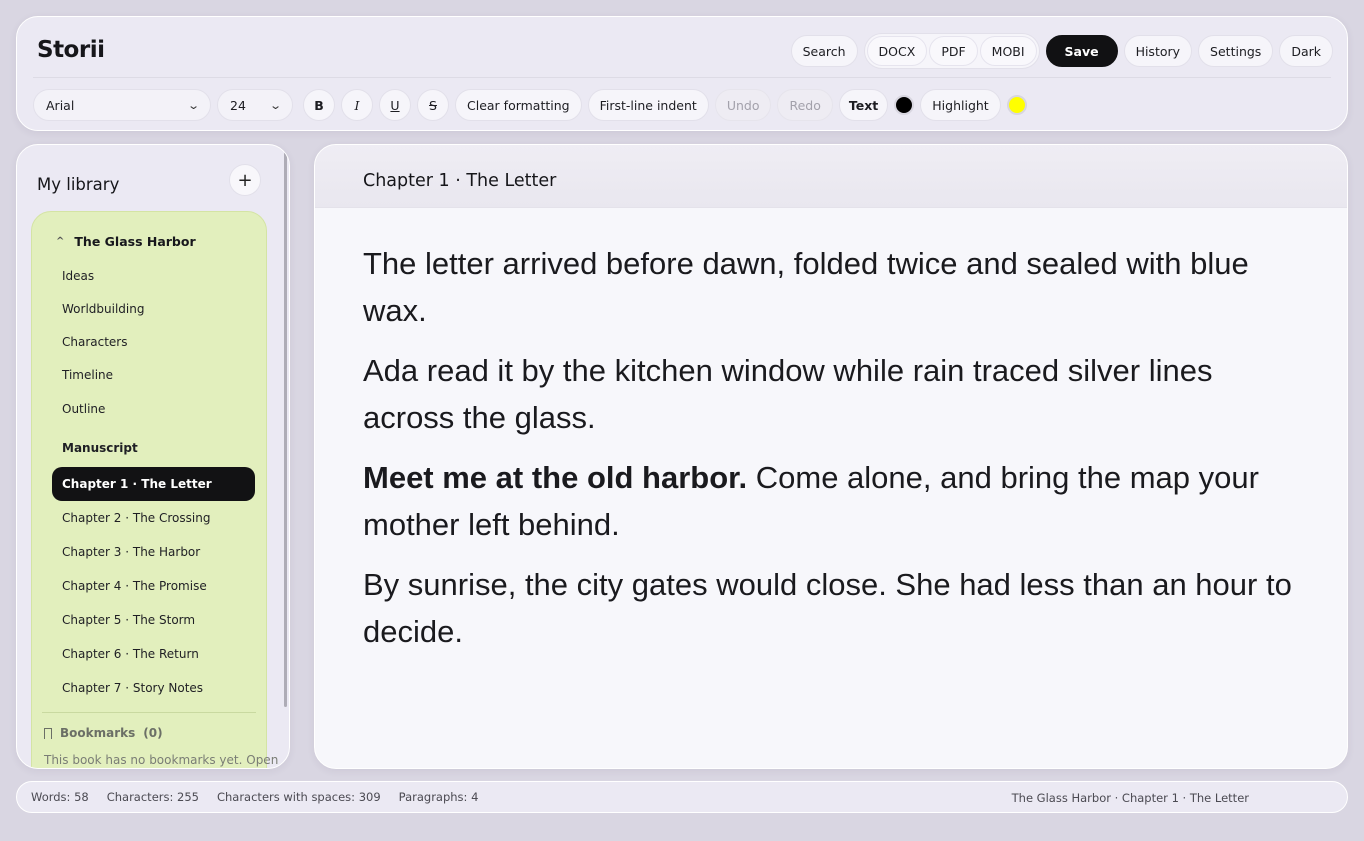 This screenshot has width=1364, height=841. Describe the element at coordinates (438, 797) in the screenshot. I see `paragraph-count: Paragraphs: 4` at that location.